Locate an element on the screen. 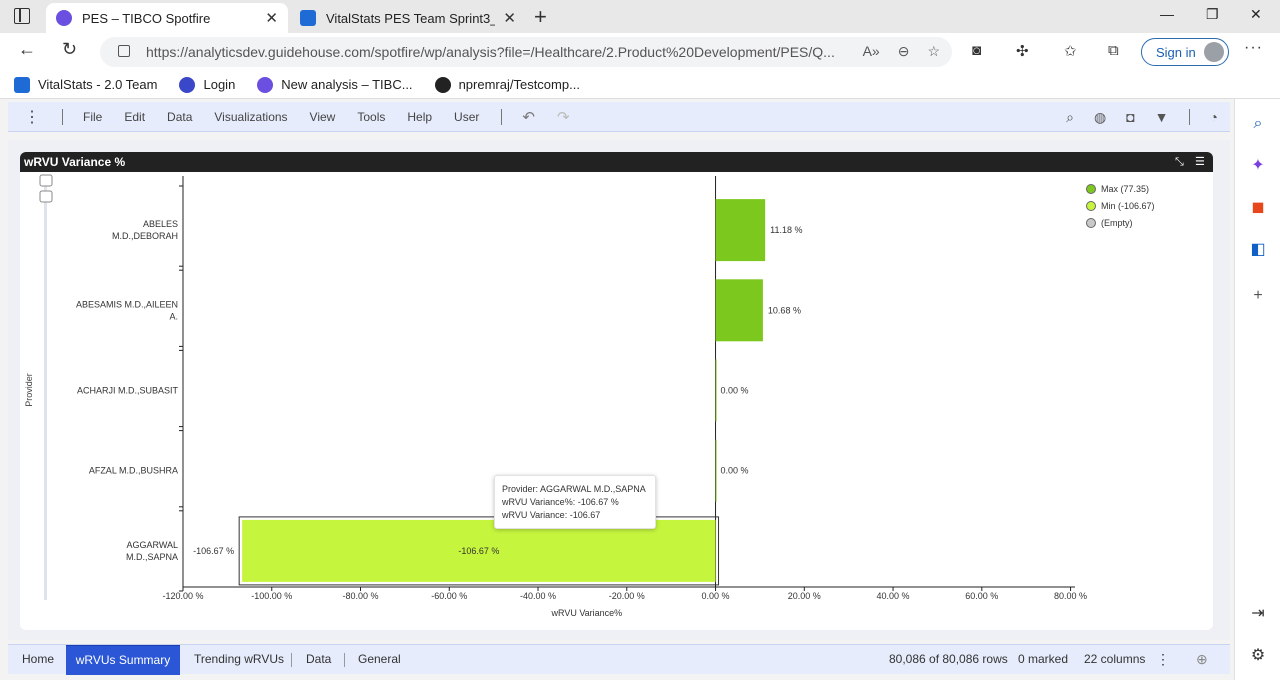 The image size is (1280, 680). x-axis-title: wRVU Variance% is located at coordinates (586, 613).